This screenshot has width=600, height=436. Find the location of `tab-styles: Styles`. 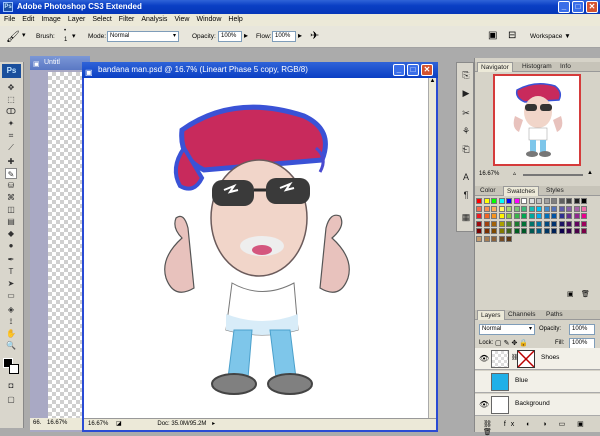

tab-styles: Styles is located at coordinates (555, 191).